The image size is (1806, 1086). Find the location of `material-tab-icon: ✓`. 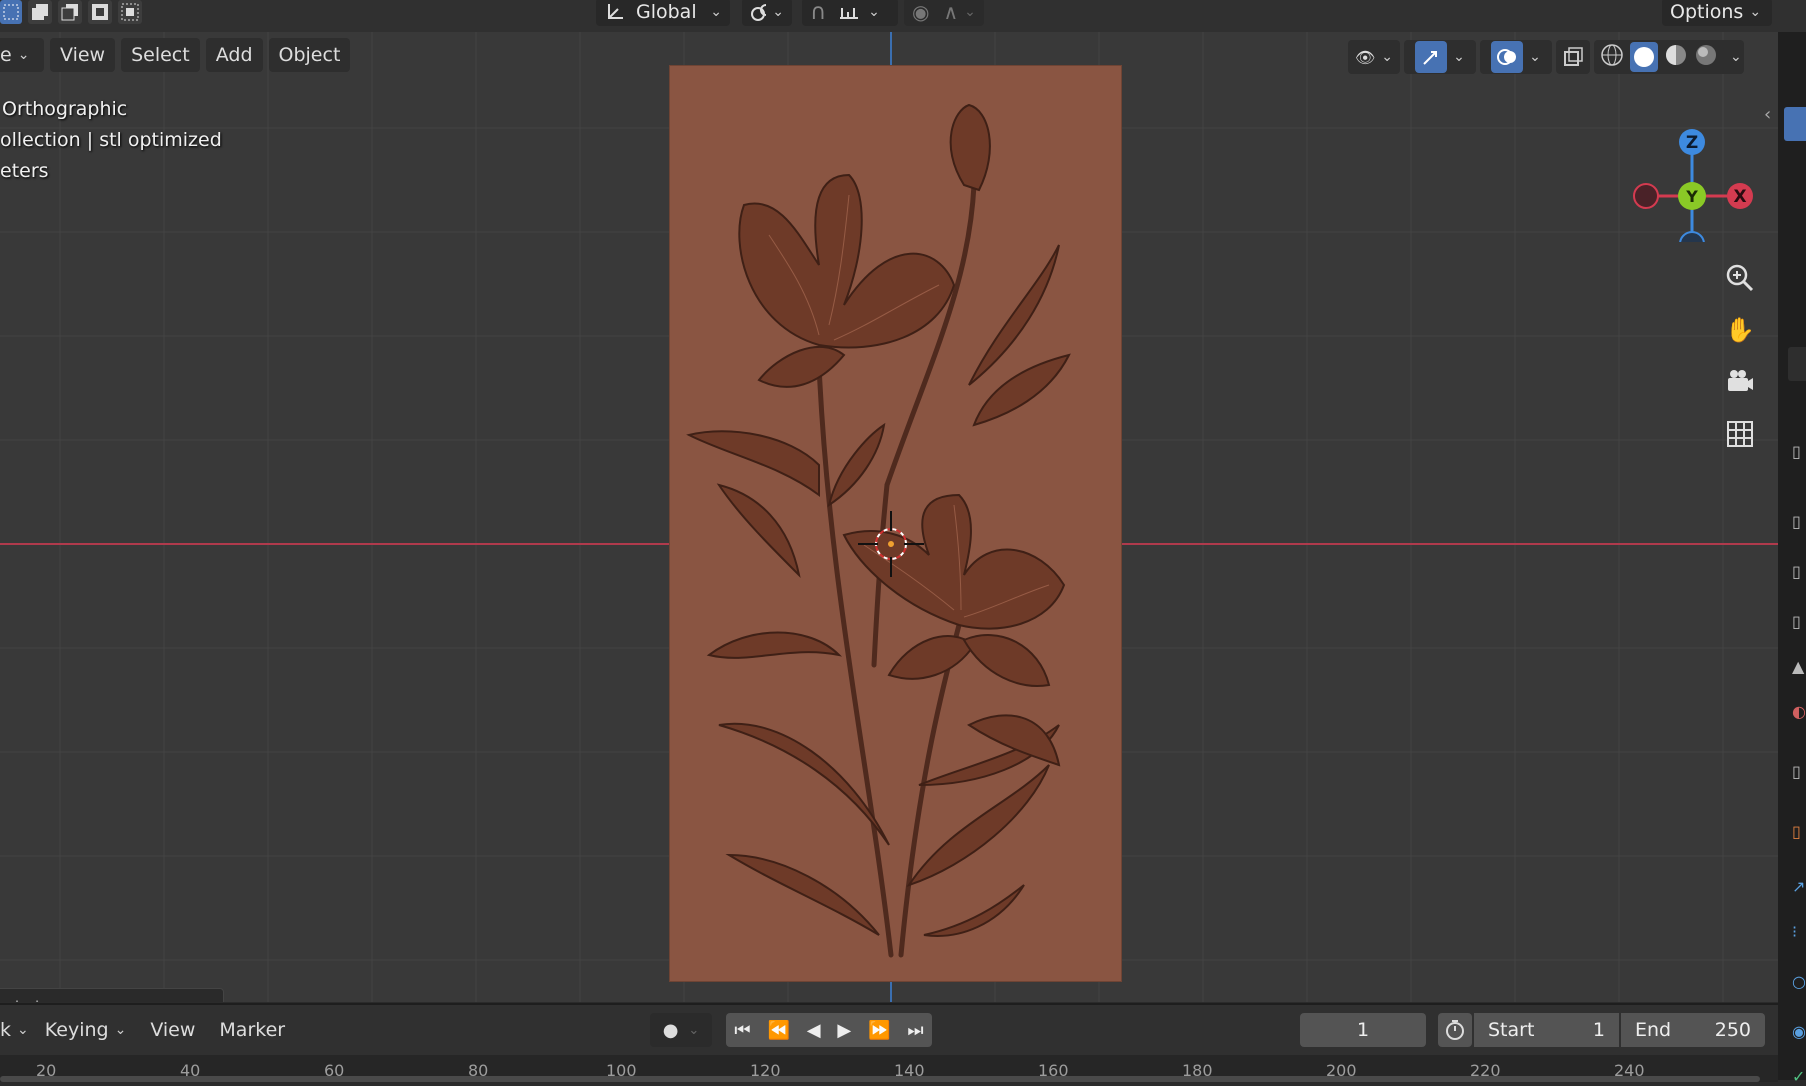

material-tab-icon: ✓ is located at coordinates (1798, 1076).